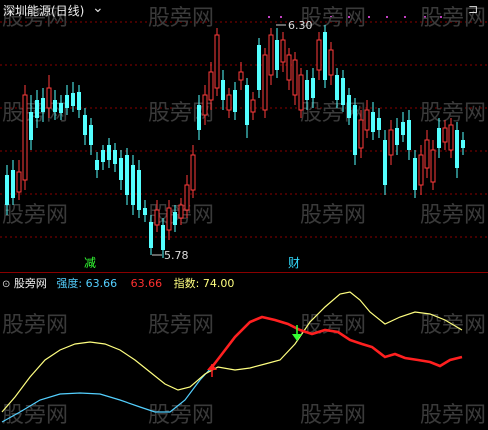 The height and width of the screenshot is (430, 488). I want to click on indicator-legend: ⊙ 股旁网 强度: 63.66 63.66 指数: 74.00, so click(118, 283).